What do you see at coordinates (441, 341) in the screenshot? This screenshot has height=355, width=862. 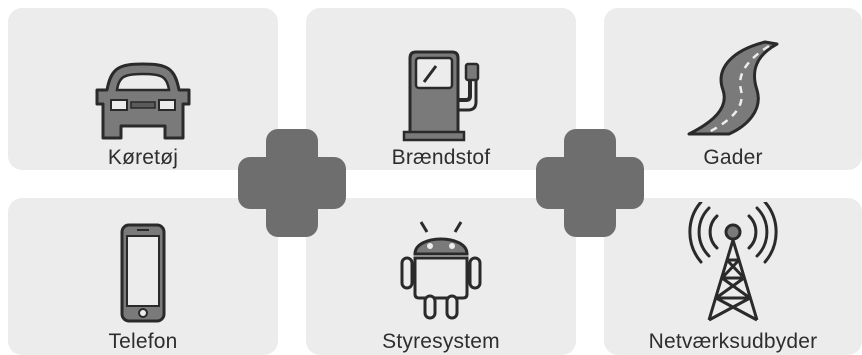 I see `tile-label-os: Styresystem` at bounding box center [441, 341].